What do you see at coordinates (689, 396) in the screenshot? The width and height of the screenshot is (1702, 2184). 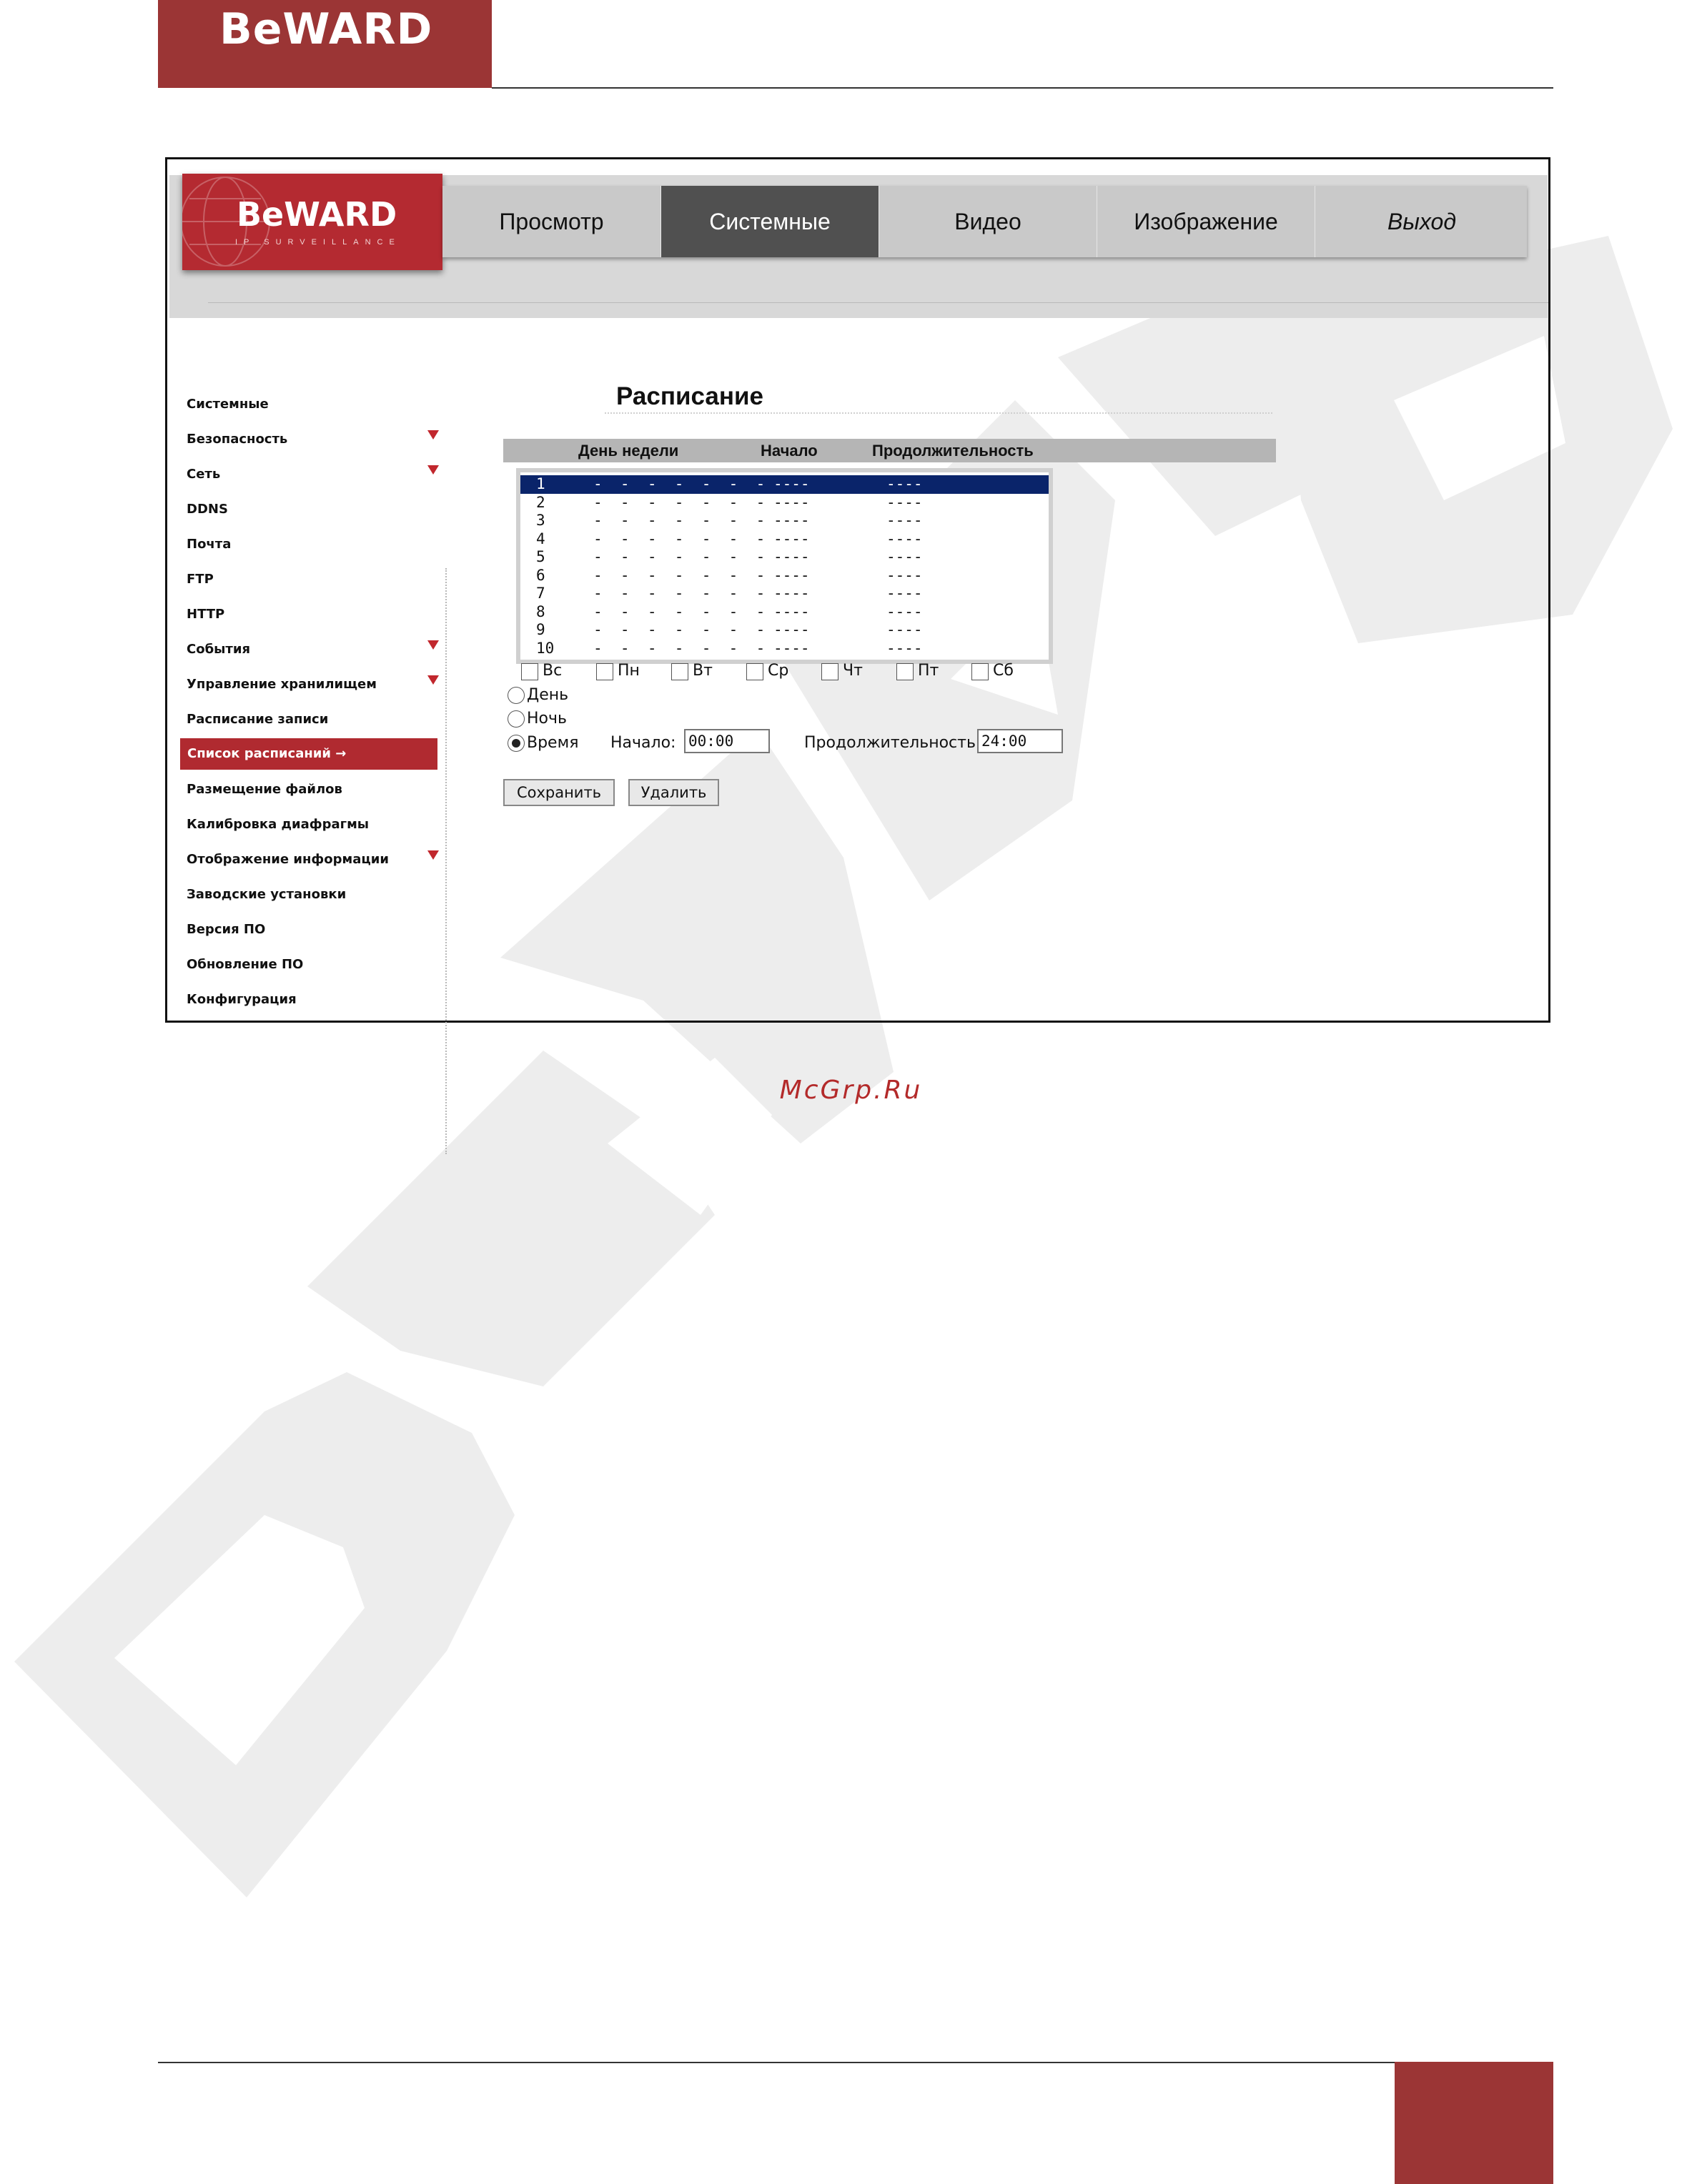 I see `page-title: Расписание` at bounding box center [689, 396].